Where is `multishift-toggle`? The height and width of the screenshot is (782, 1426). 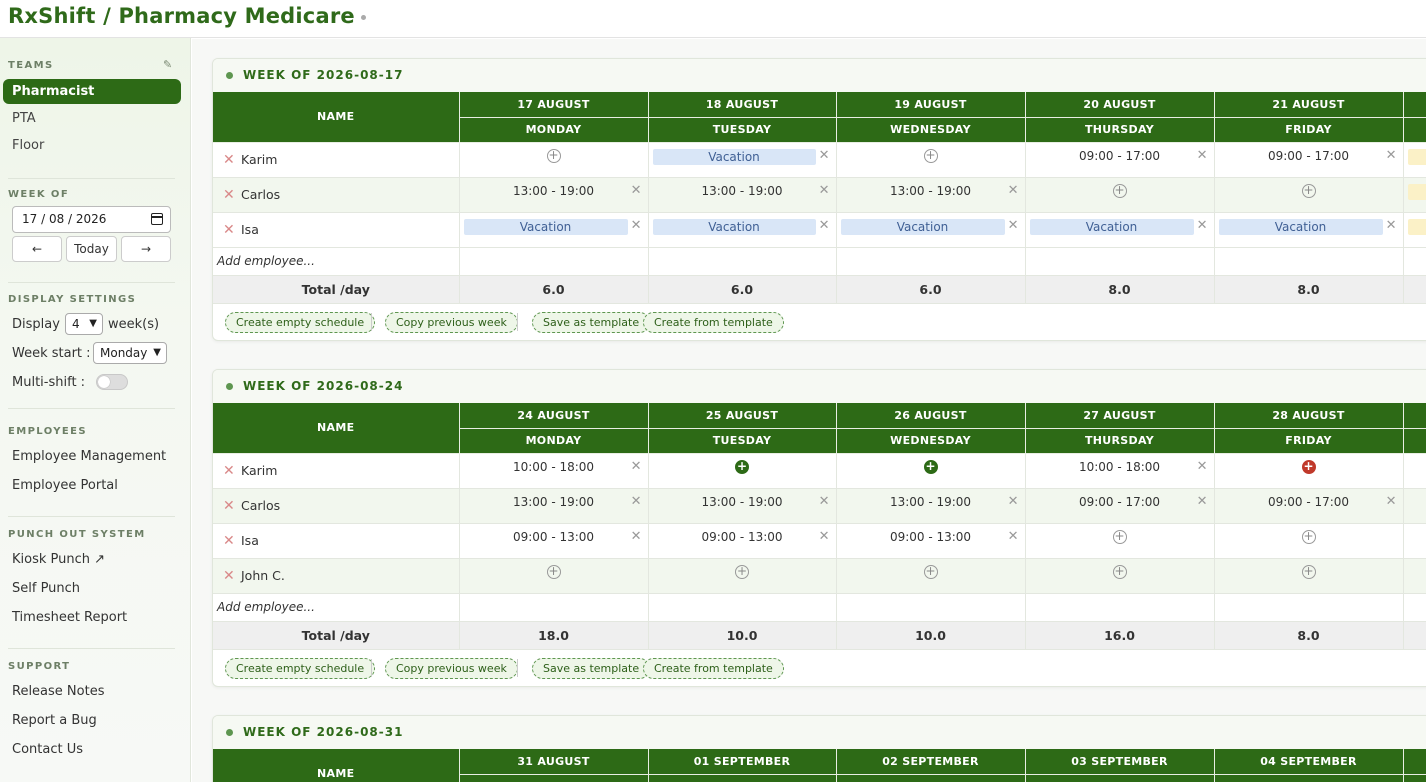
multishift-toggle is located at coordinates (112, 382).